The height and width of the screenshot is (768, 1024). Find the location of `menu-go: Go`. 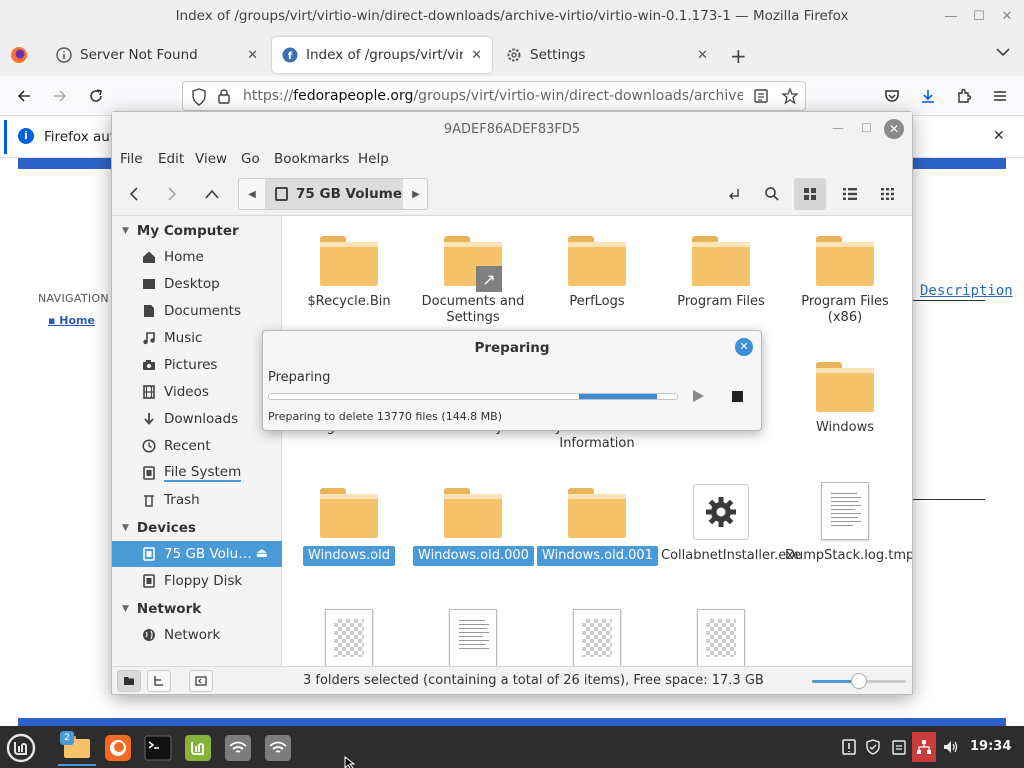

menu-go: Go is located at coordinates (250, 159).